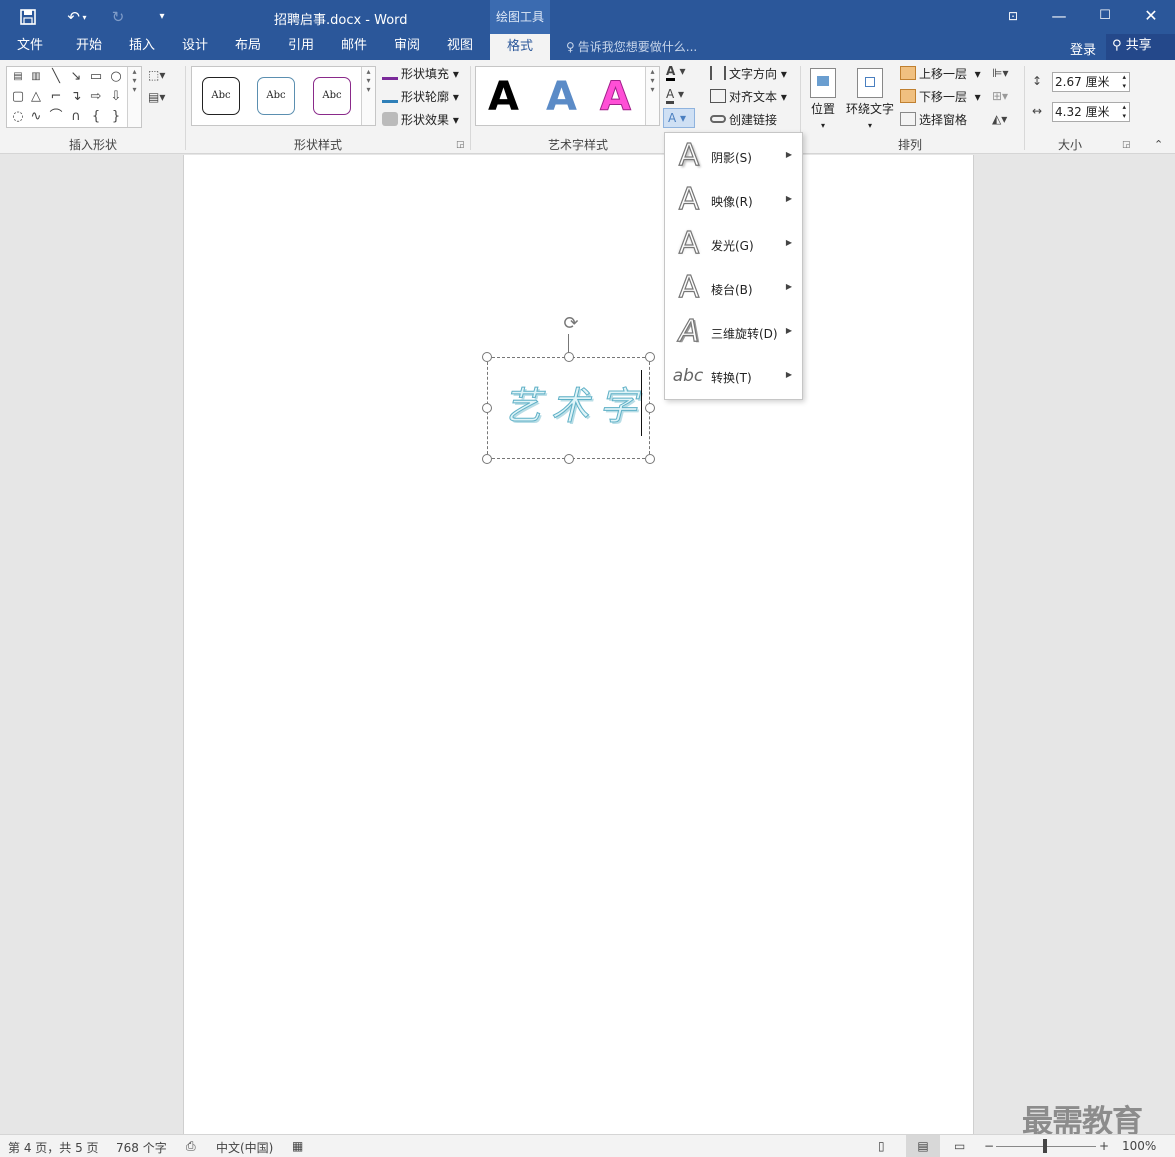 Image resolution: width=1175 pixels, height=1157 pixels. What do you see at coordinates (36, 117) in the screenshot?
I see `scribble-shape-icon: ∿` at bounding box center [36, 117].